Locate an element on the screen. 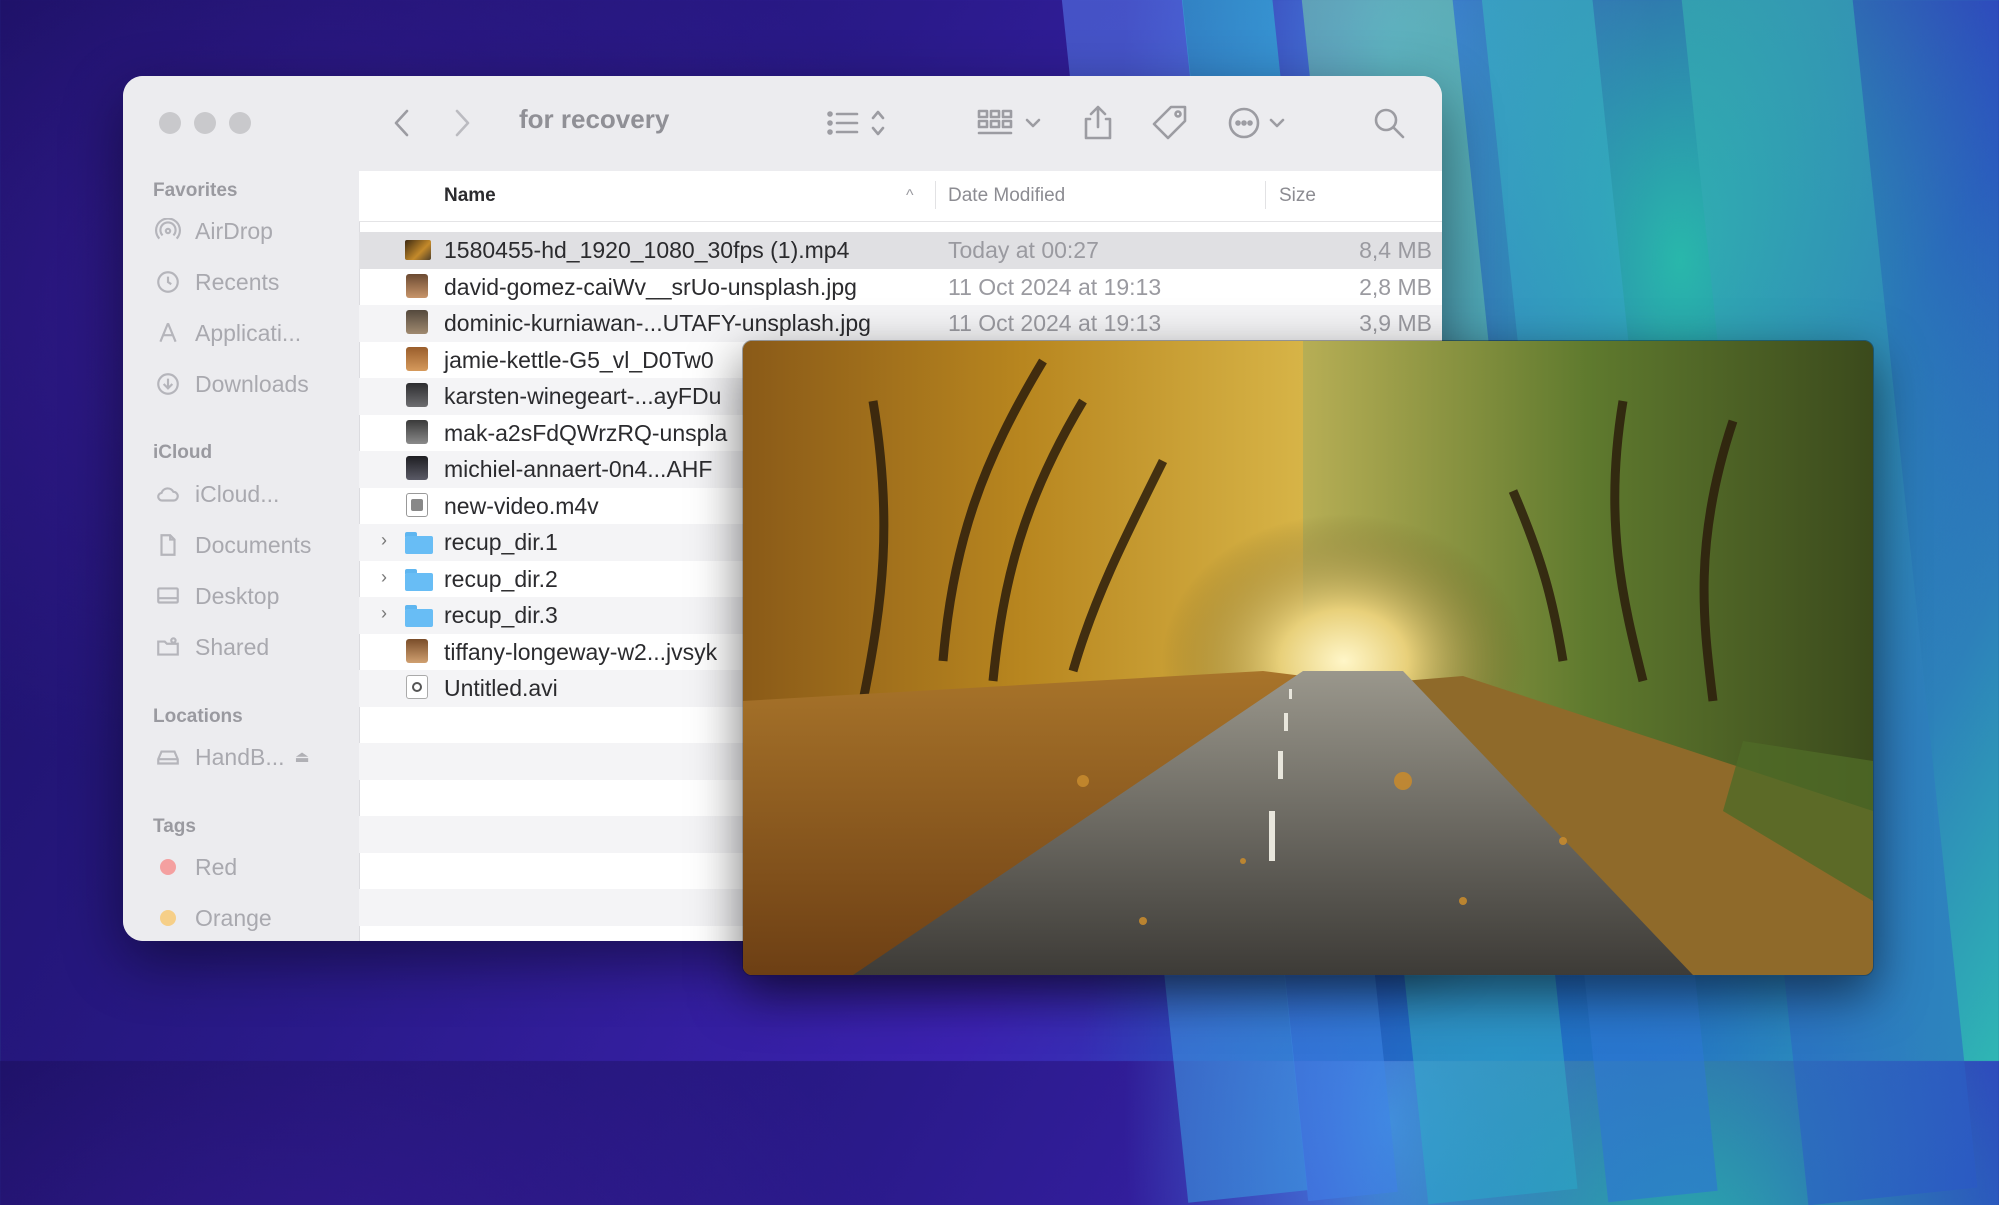 This screenshot has height=1205, width=1999. ellipsis-circle-icon is located at coordinates (1256, 123).